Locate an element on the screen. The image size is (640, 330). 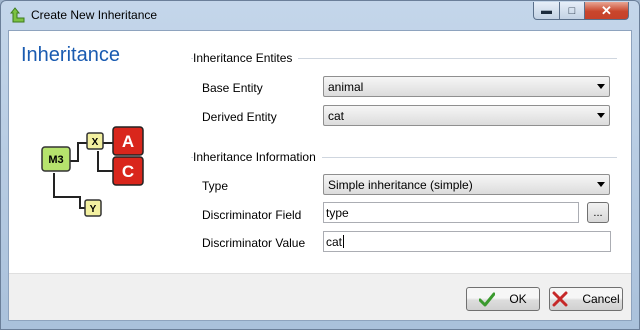
entities-group-title: Inheritance Entites is located at coordinates (246, 58).